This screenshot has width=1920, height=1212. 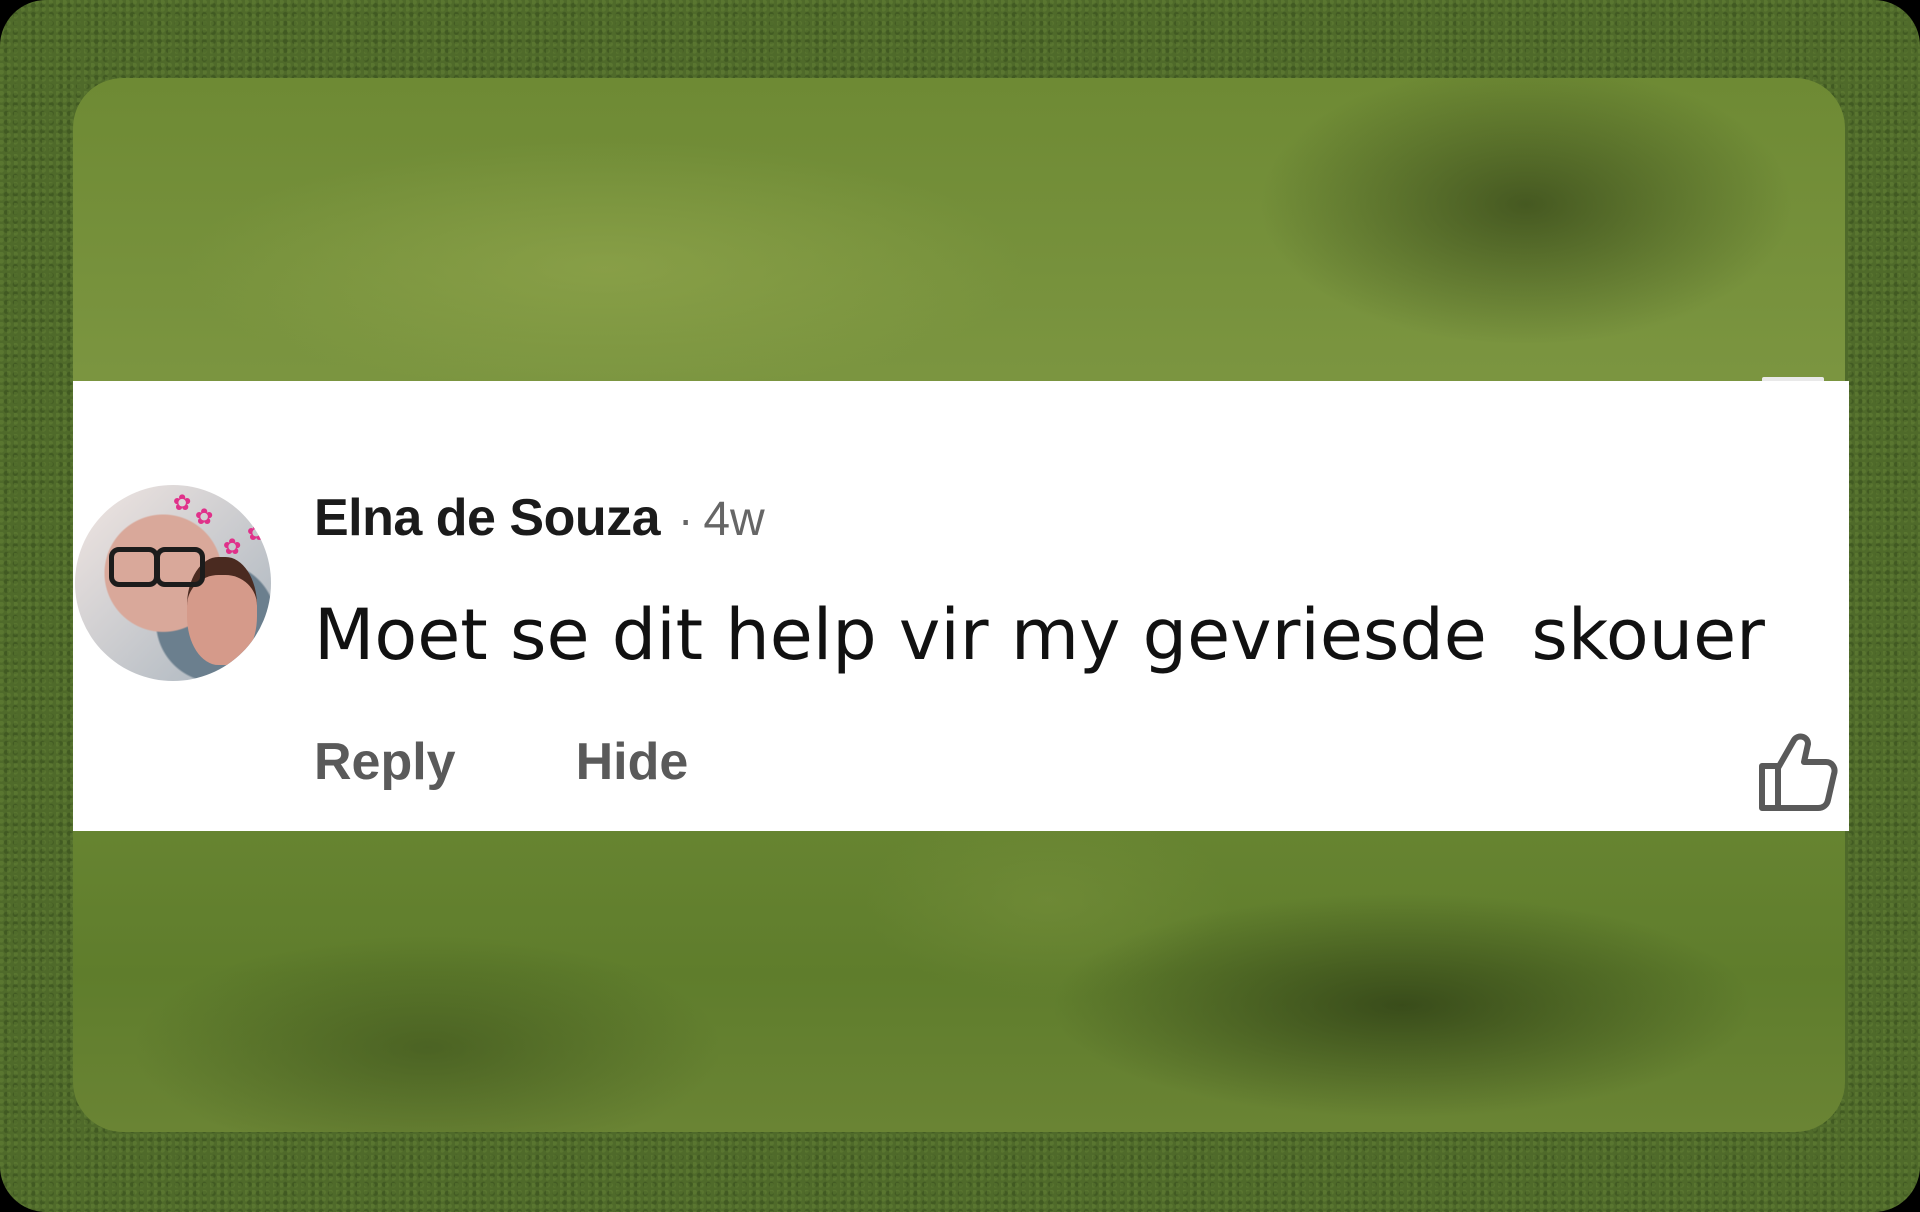 I want to click on author-name: Elna de Souza, so click(x=487, y=518).